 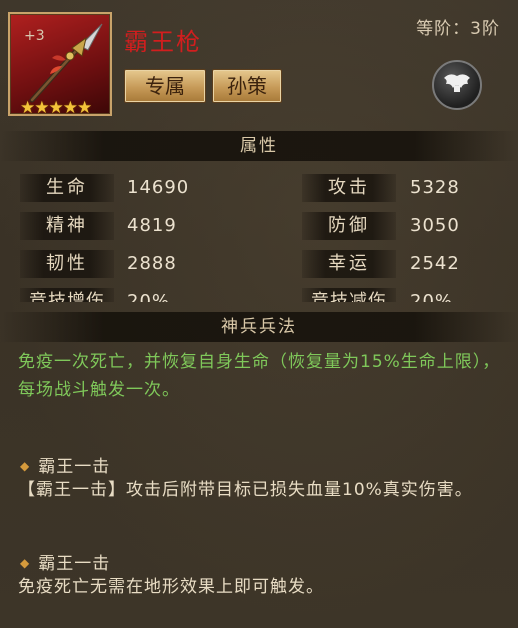 What do you see at coordinates (259, 327) in the screenshot?
I see `skill-header: 神兵兵法` at bounding box center [259, 327].